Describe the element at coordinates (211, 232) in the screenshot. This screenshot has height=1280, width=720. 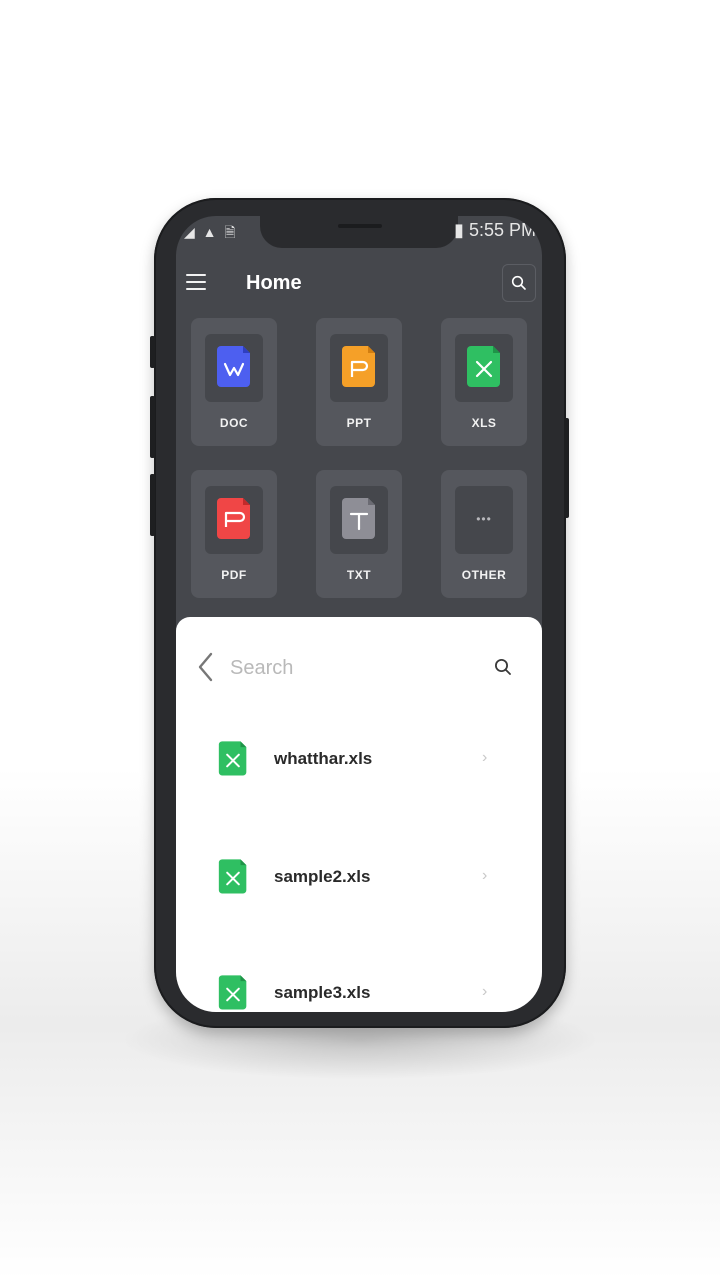
I see `status-icons-left: ◢ ▲ 🗎` at that location.